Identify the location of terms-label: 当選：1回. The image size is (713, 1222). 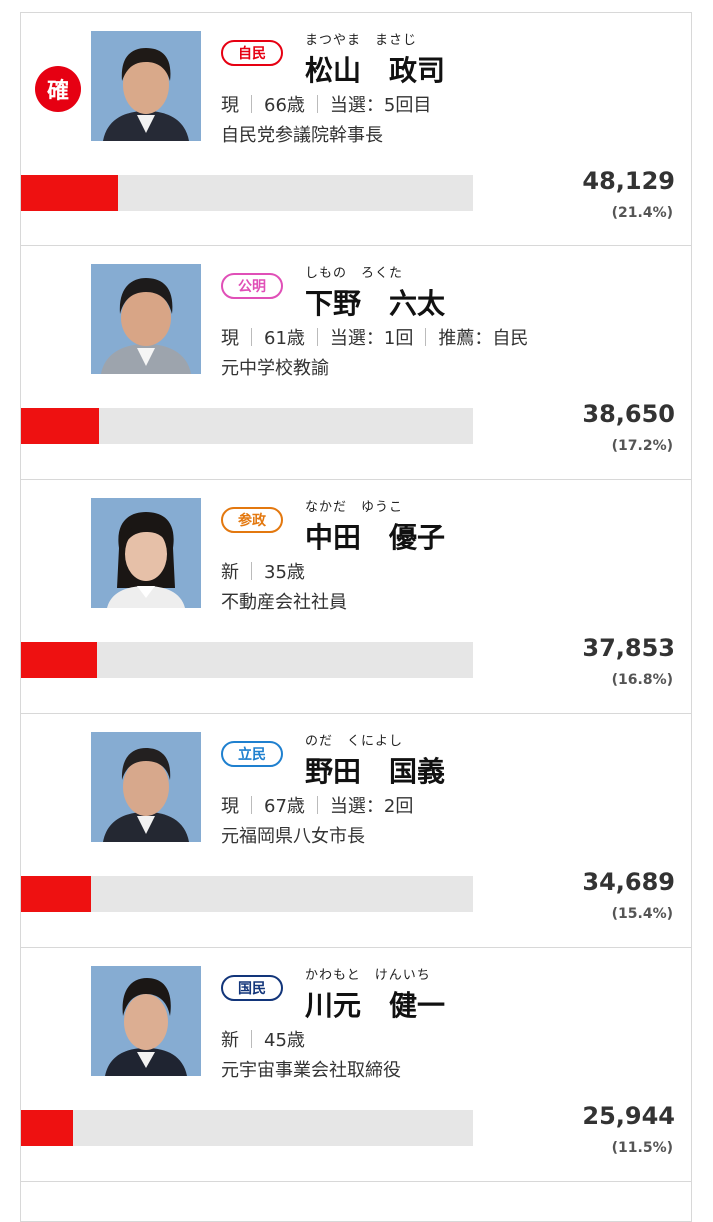
(371, 338).